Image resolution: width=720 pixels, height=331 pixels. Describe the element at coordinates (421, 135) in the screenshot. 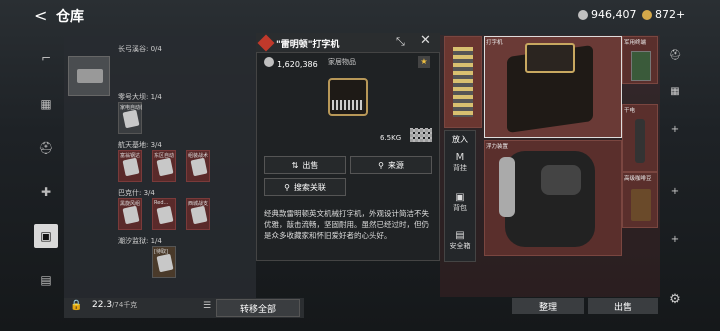

I see `grid-size-icon` at that location.